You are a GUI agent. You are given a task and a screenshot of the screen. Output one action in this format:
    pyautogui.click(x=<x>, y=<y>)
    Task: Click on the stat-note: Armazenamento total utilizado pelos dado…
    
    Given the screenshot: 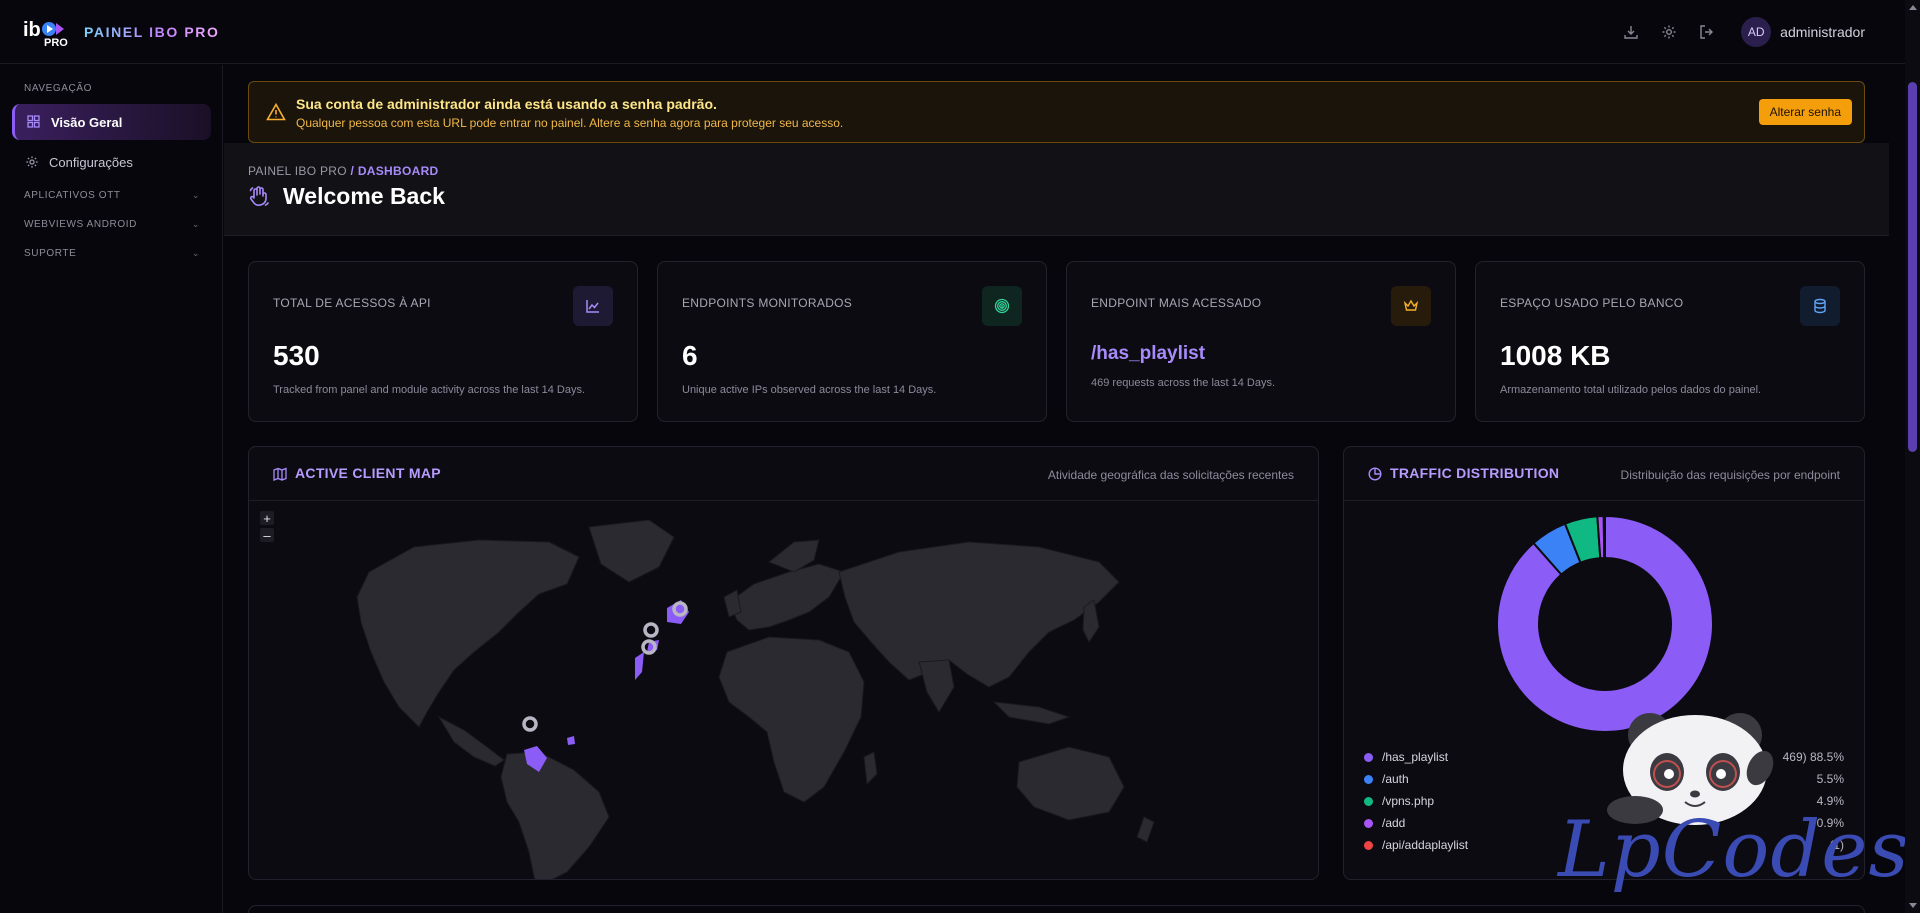 What is the action you would take?
    pyautogui.click(x=1631, y=390)
    